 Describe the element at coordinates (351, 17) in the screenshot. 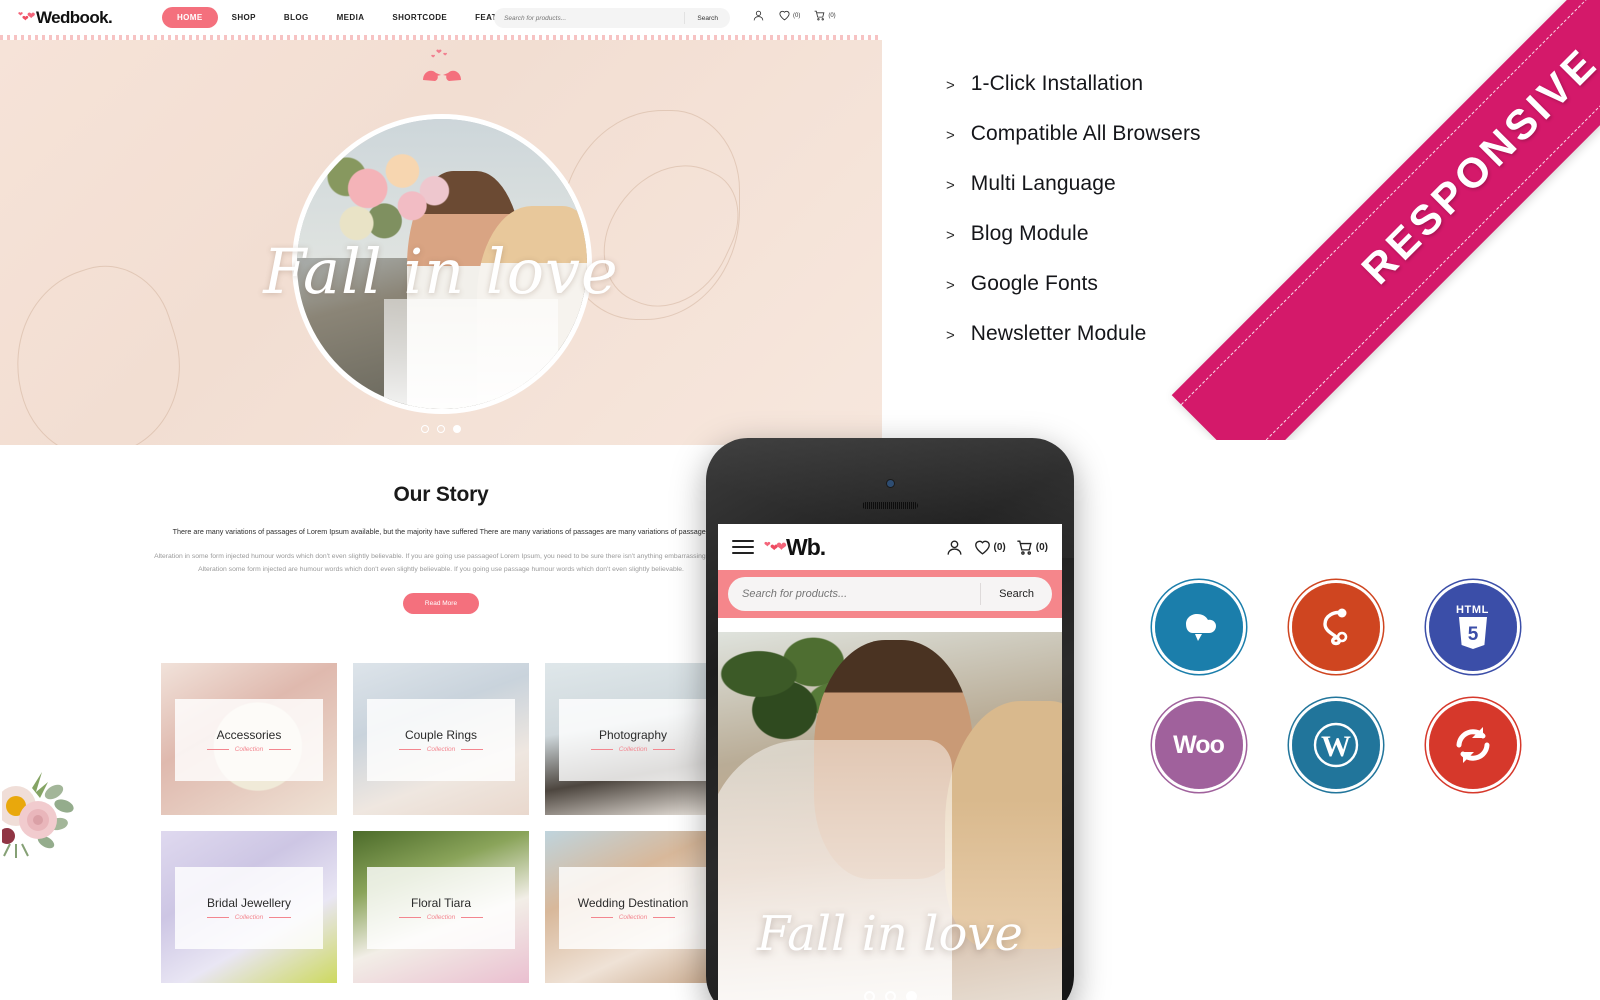

I see `nav-item-media: MEDIA` at that location.